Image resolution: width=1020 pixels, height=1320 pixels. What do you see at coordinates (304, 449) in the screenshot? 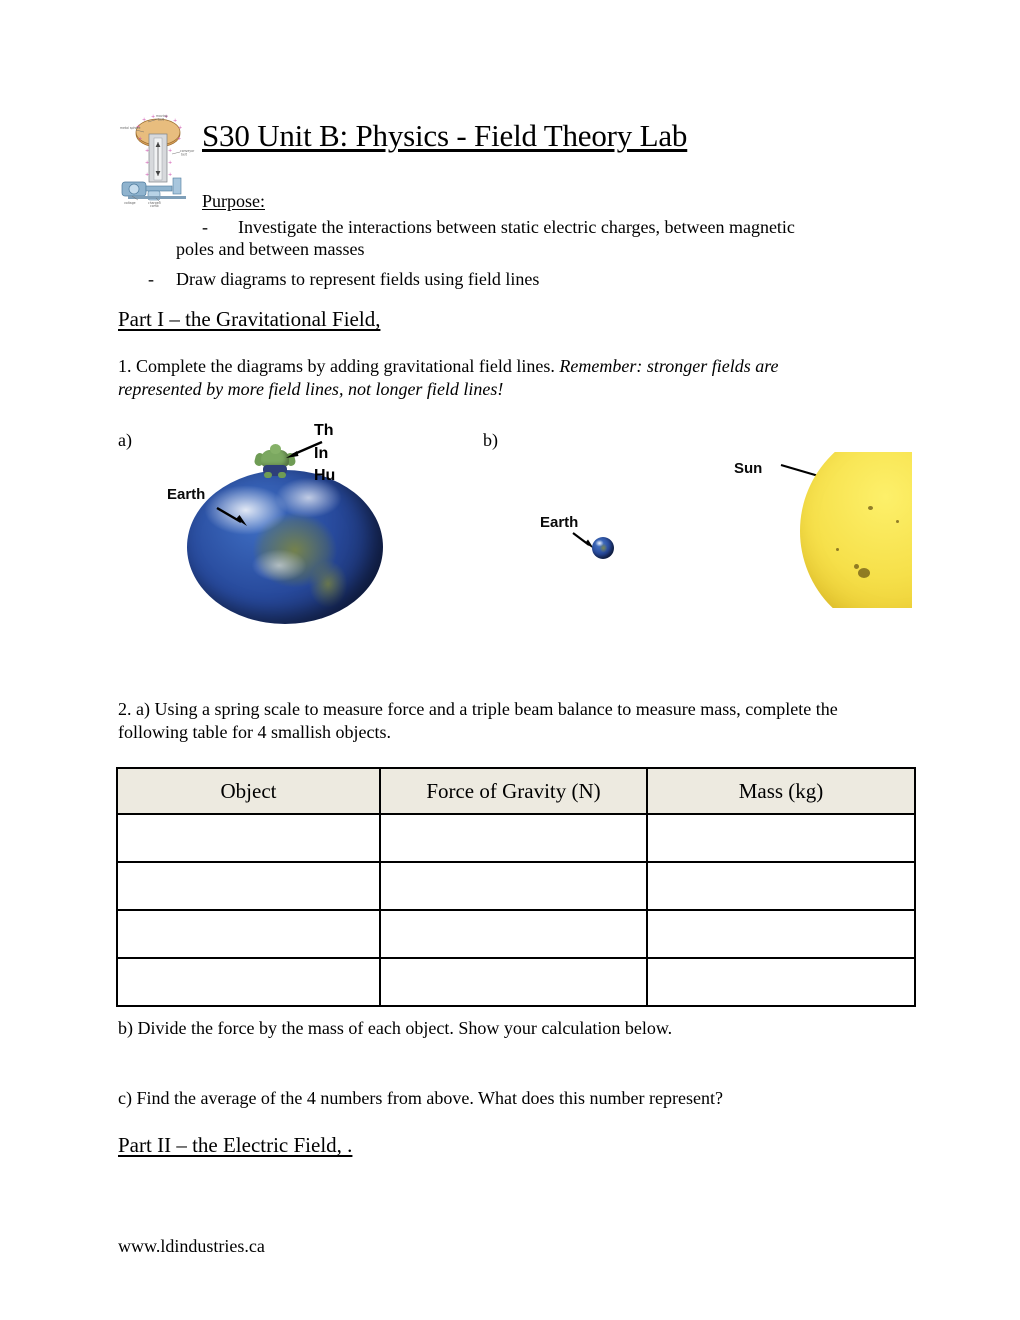
I see `hulk-pointer-arrow` at bounding box center [304, 449].